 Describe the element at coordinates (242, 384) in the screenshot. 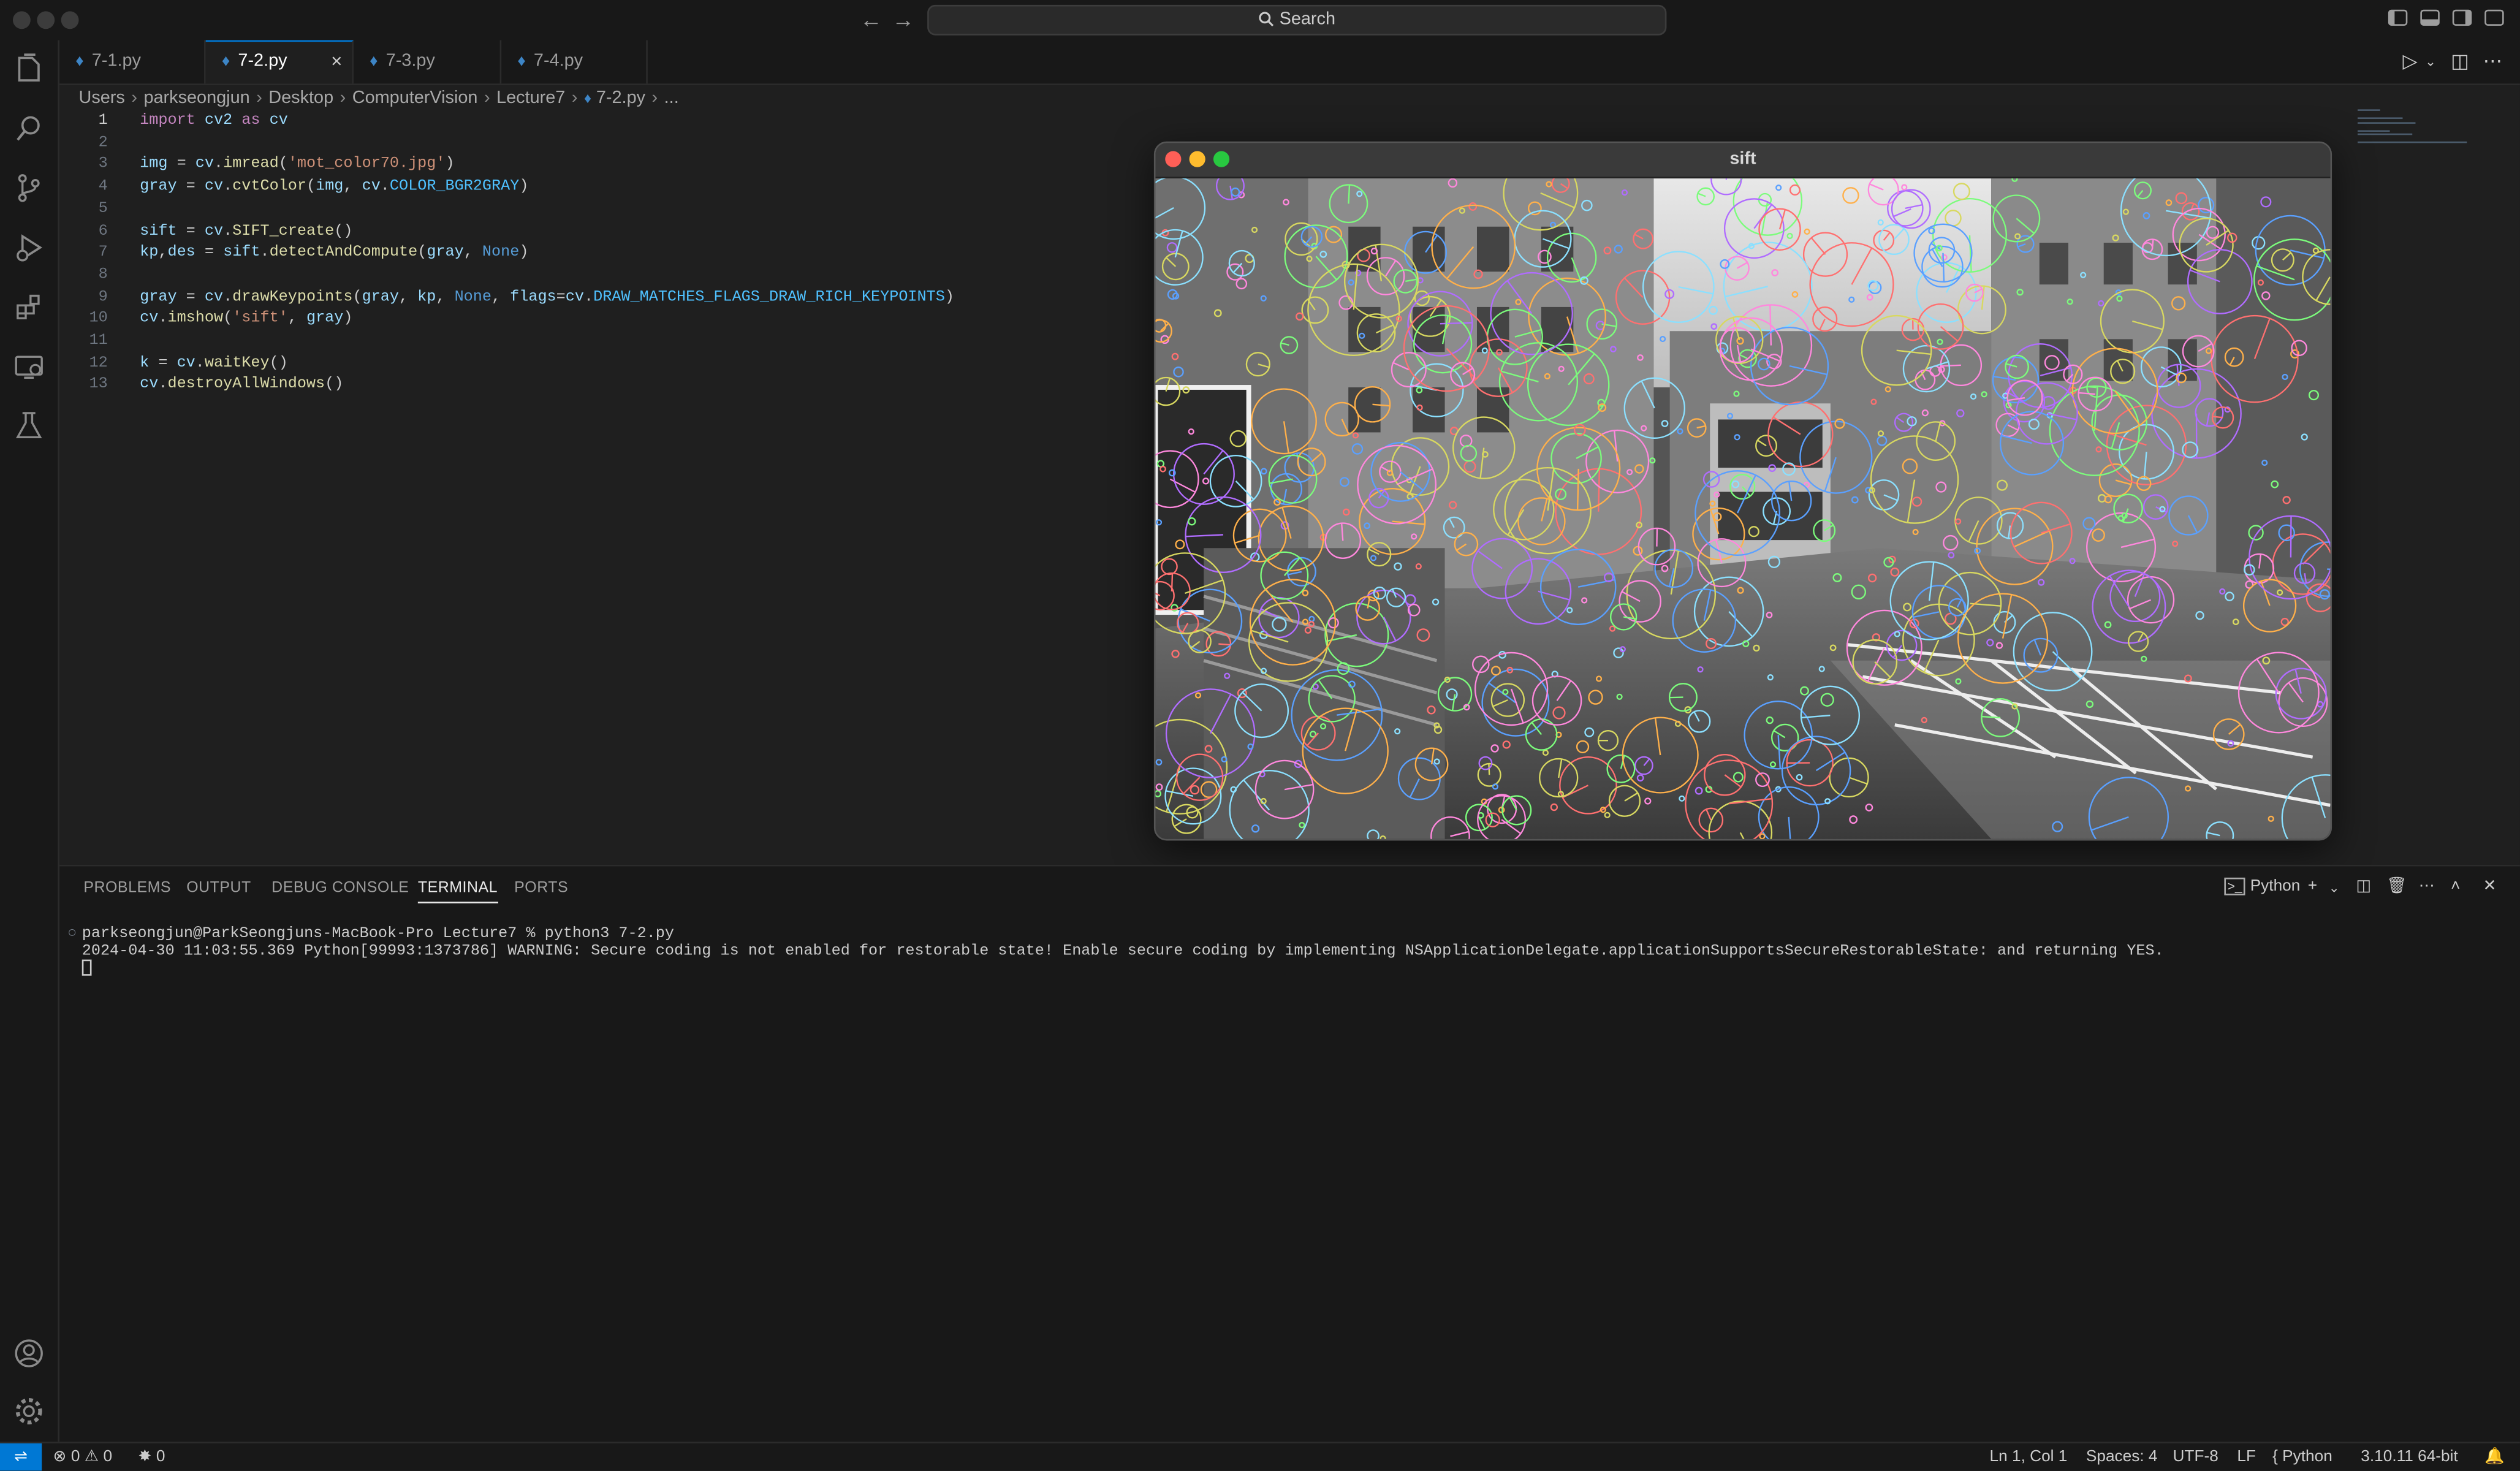

I see `code-line: cv.destroyAllWindows()` at that location.